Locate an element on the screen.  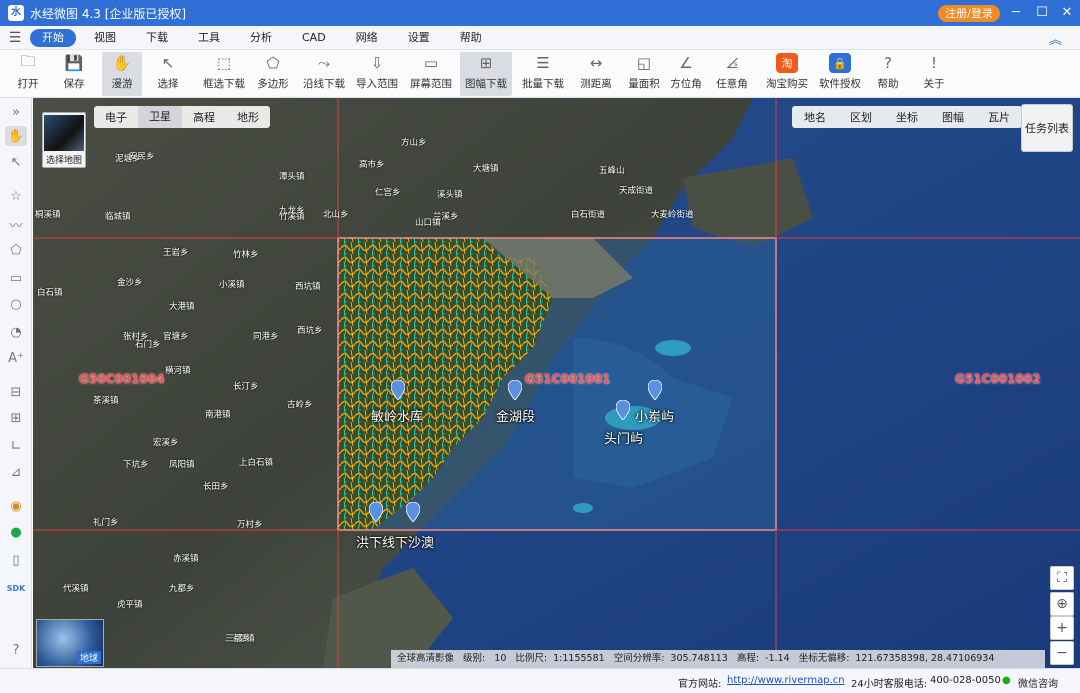
globe-overview: 地球 is located at coordinates (70, 643).